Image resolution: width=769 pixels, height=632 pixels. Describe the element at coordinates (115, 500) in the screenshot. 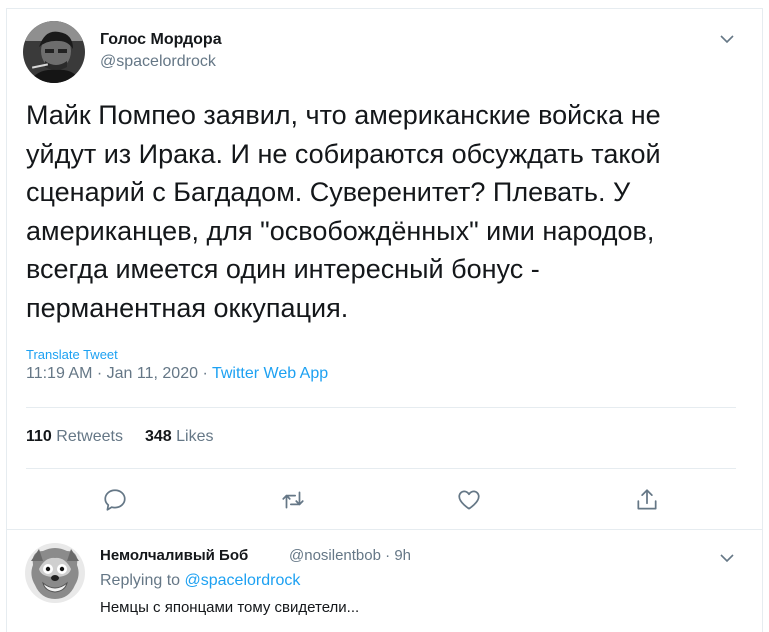

I see `reply-icon` at that location.